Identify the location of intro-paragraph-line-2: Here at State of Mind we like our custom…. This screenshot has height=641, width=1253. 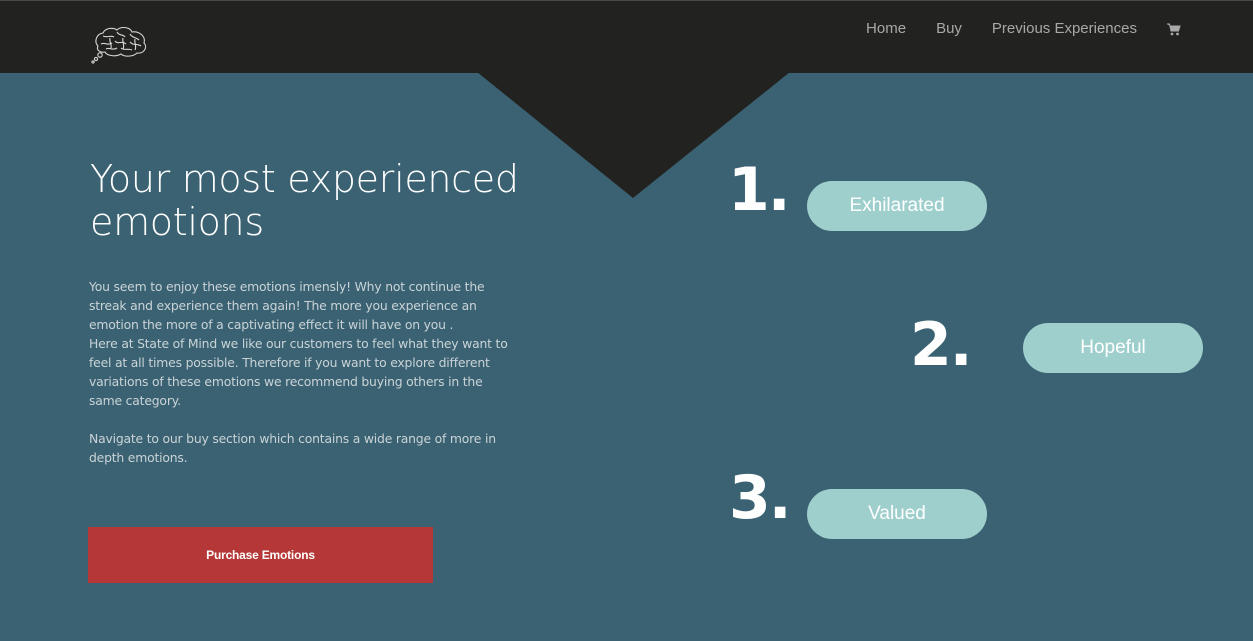
(298, 372).